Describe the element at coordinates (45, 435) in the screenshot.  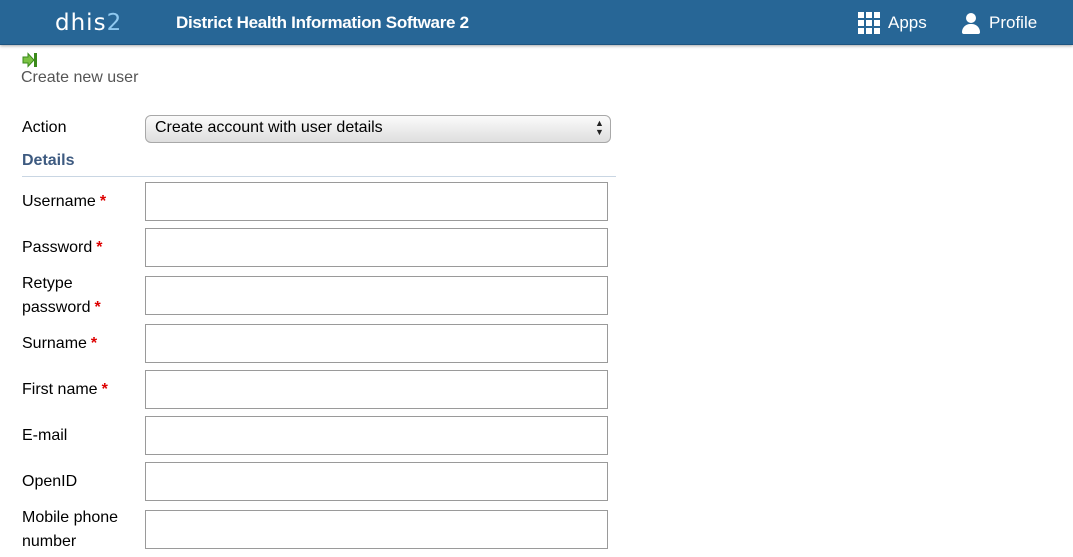
I see `email-label: E-mail` at that location.